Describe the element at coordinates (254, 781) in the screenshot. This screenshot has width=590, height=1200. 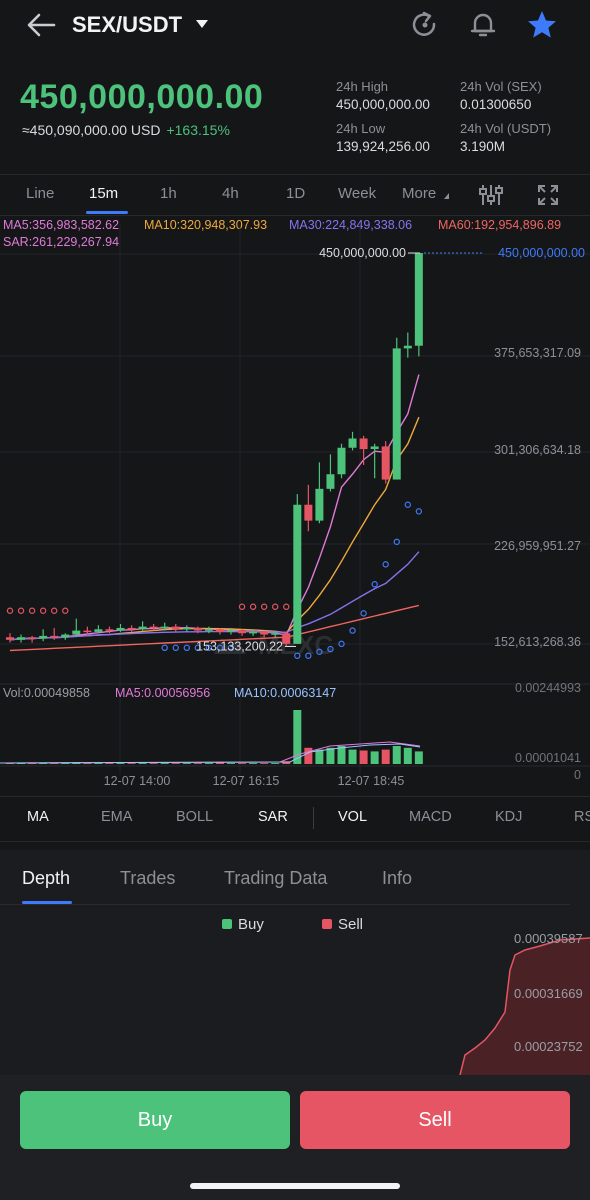
I see `x-axis-labels: 12-07 14:00 12-07 16:15 12-07 18:45` at that location.